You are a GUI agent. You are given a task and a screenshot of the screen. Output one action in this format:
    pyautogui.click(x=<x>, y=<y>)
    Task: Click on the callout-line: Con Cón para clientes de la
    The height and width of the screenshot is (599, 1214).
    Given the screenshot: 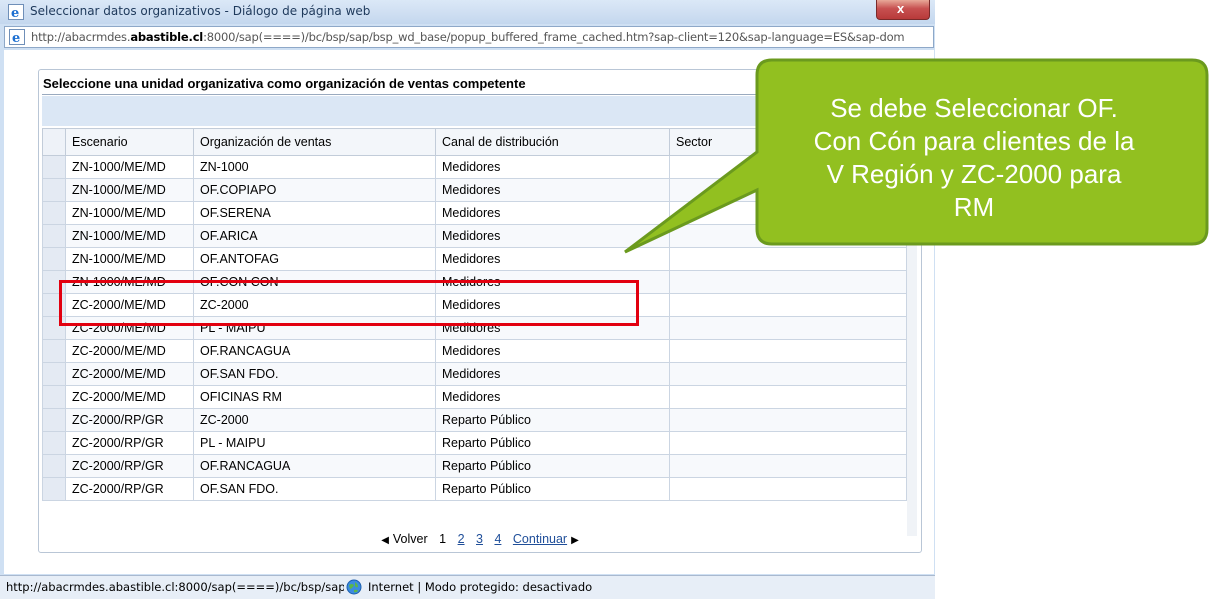 What is the action you would take?
    pyautogui.click(x=974, y=141)
    